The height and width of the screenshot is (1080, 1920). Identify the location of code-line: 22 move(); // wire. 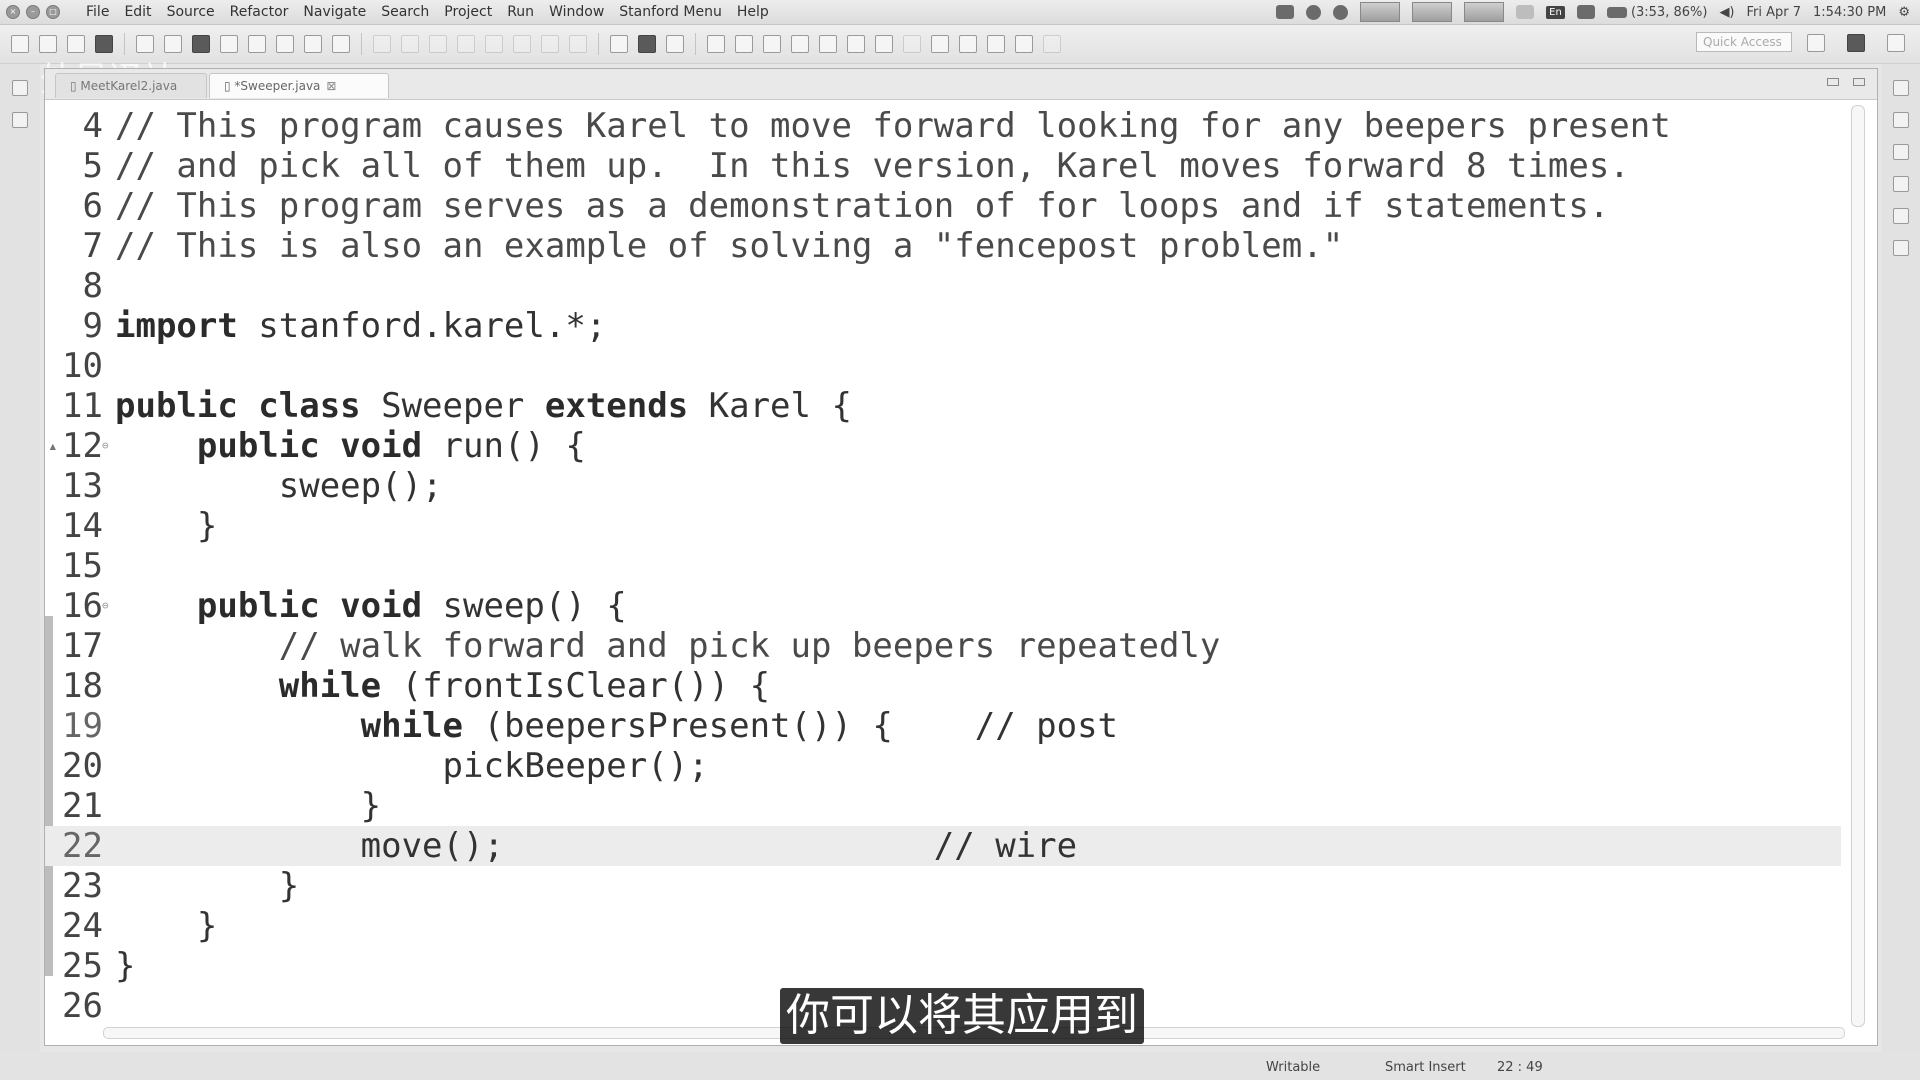
(943, 846).